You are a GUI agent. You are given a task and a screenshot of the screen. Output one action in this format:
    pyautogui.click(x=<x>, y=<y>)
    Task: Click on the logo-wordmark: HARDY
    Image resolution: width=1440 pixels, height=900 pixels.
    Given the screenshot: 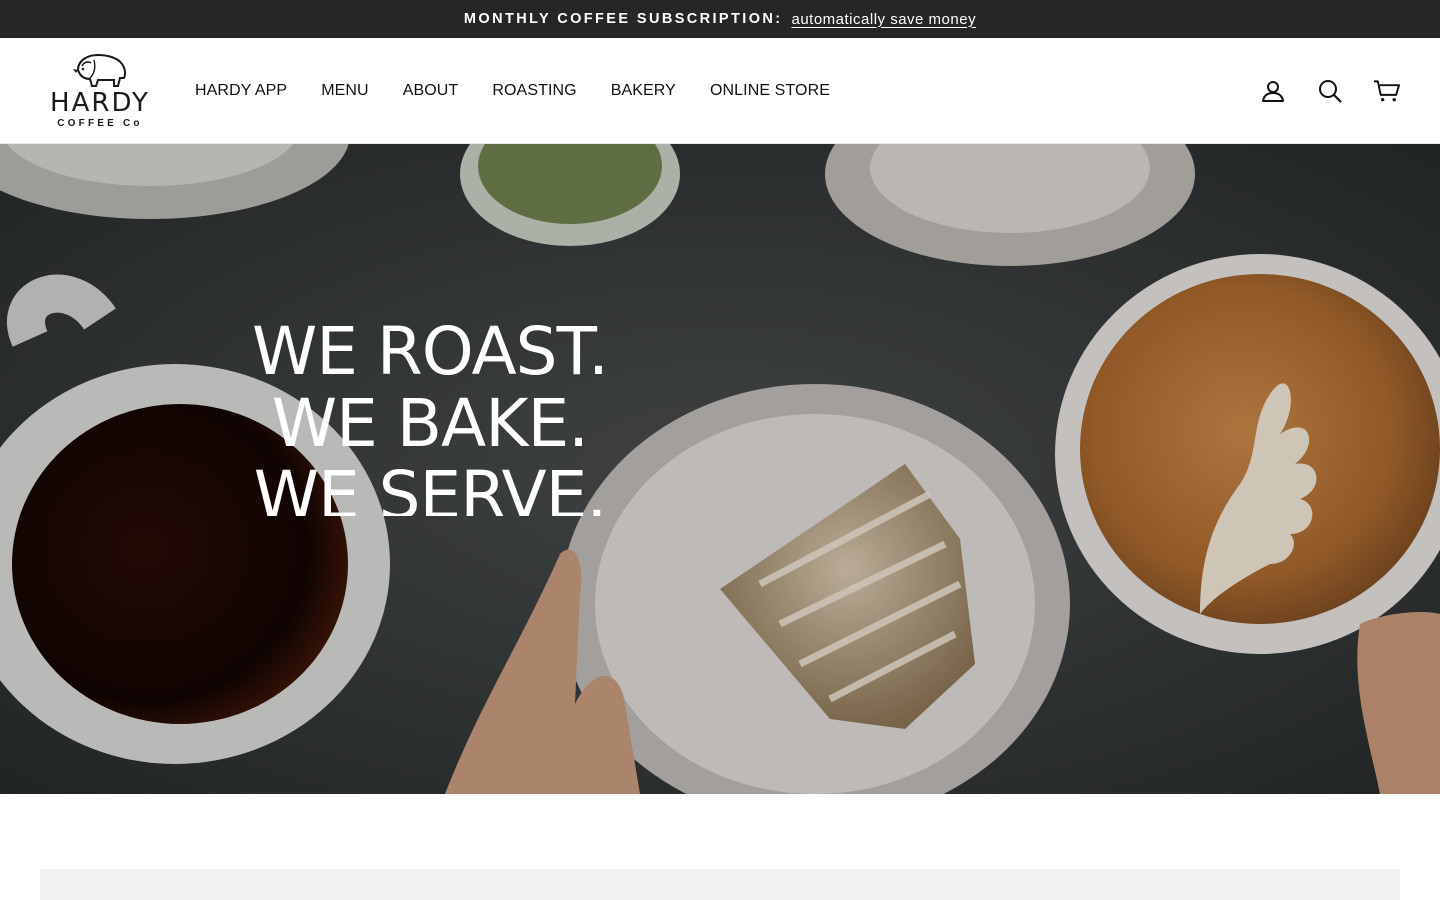 What is the action you would take?
    pyautogui.click(x=100, y=103)
    